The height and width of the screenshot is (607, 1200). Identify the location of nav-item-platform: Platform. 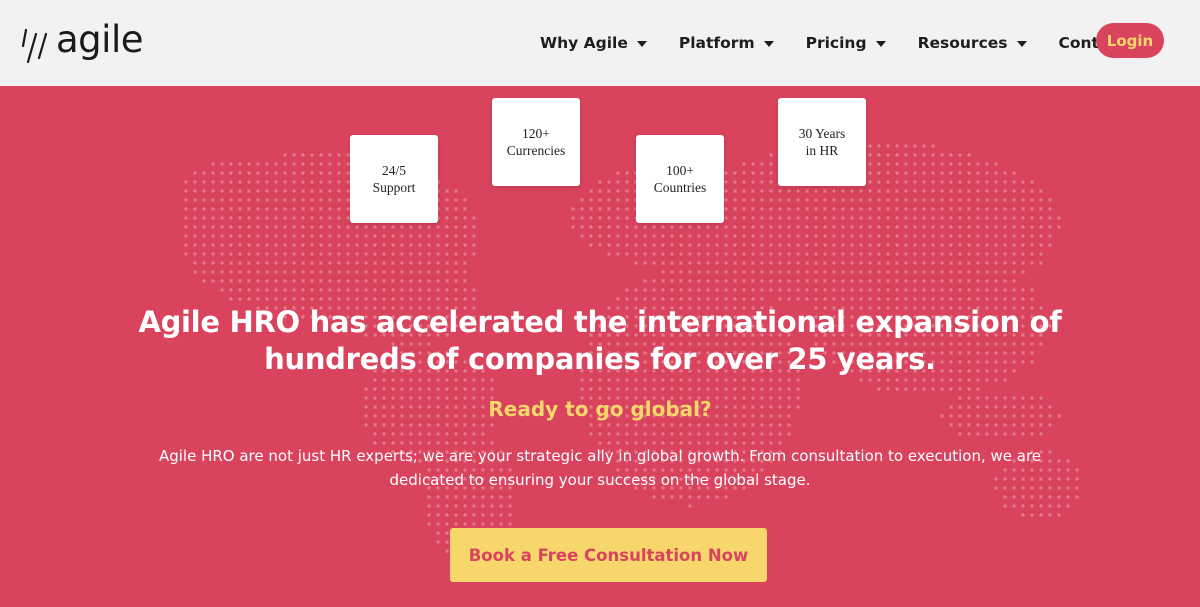
(726, 43).